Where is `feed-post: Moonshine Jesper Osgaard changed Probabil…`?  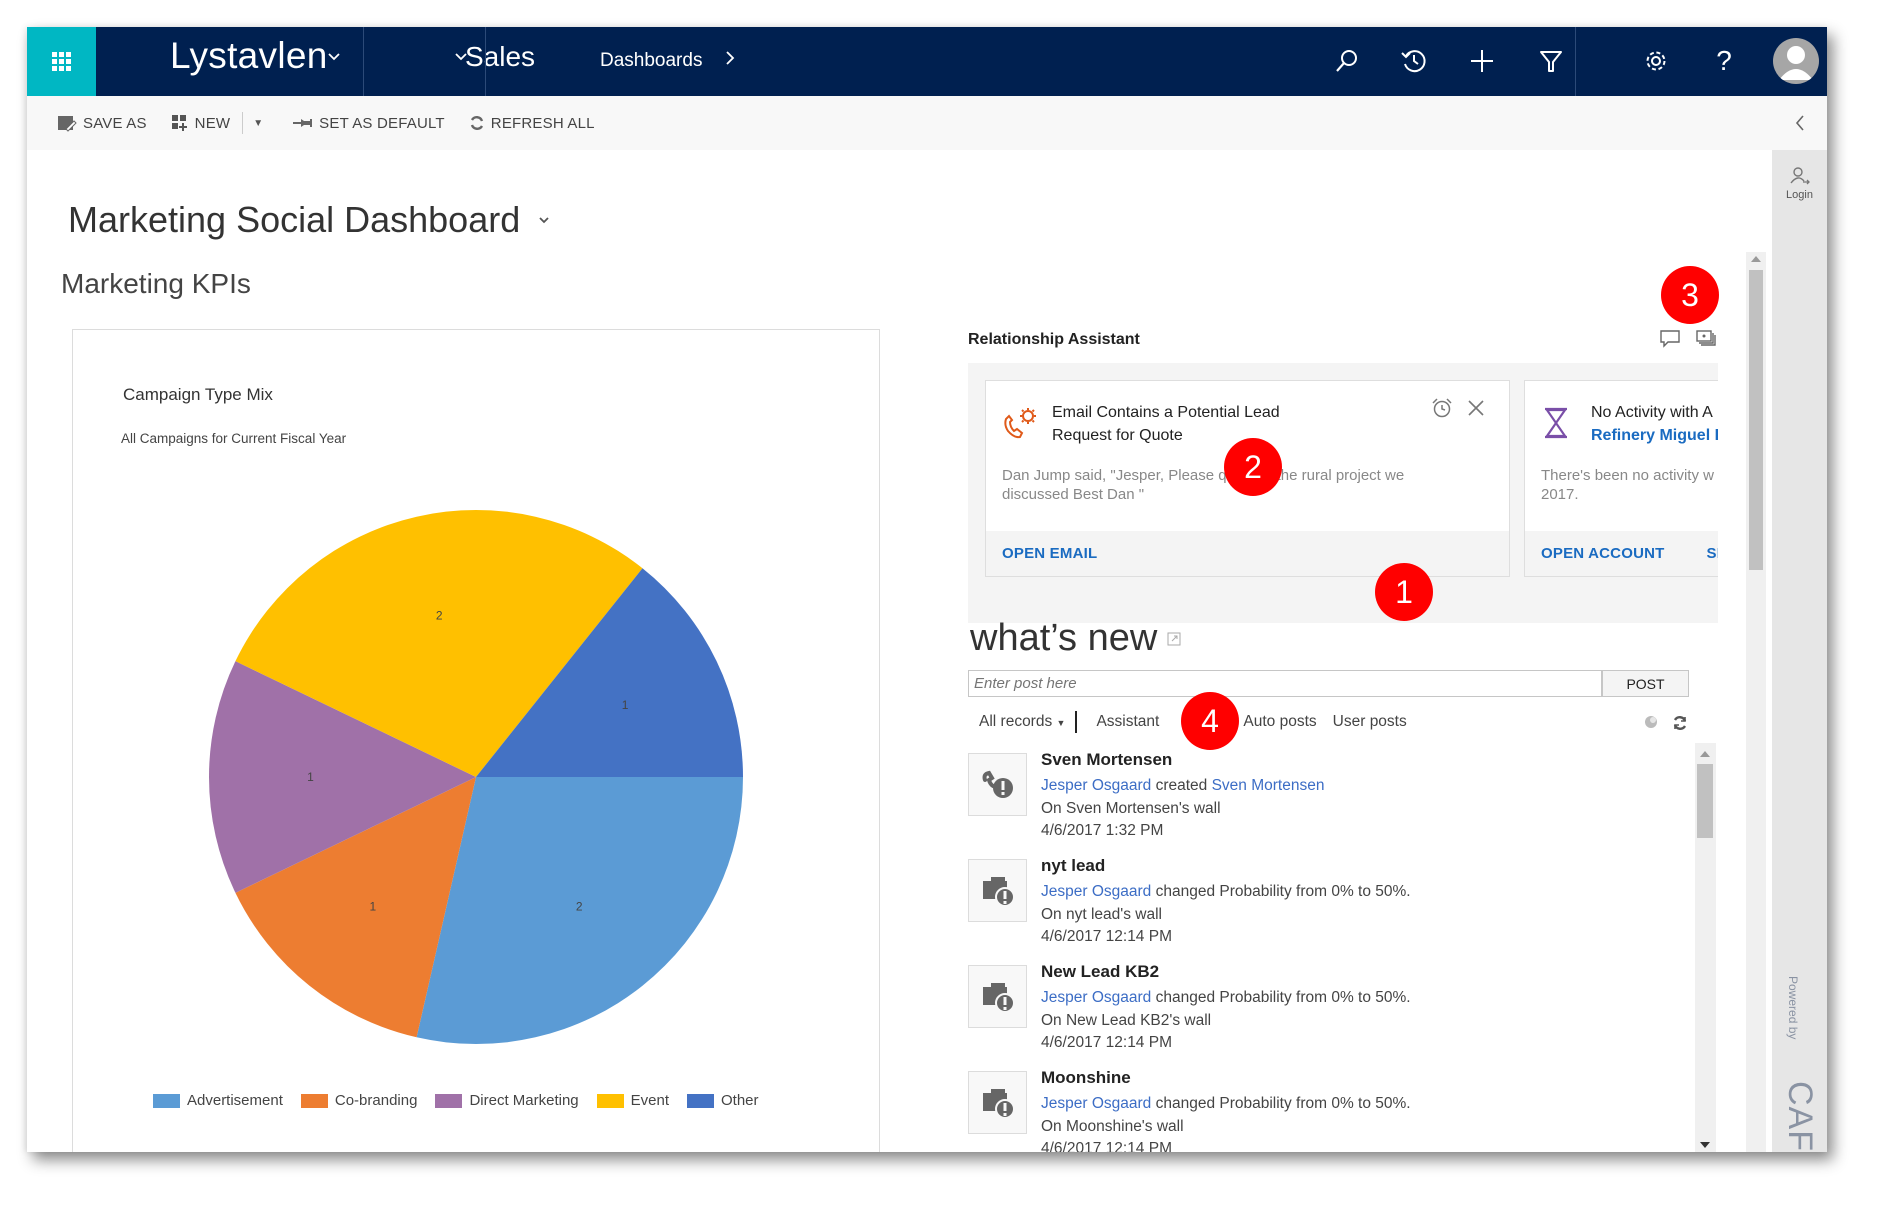 feed-post: Moonshine Jesper Osgaard changed Probabil… is located at coordinates (1328, 1110).